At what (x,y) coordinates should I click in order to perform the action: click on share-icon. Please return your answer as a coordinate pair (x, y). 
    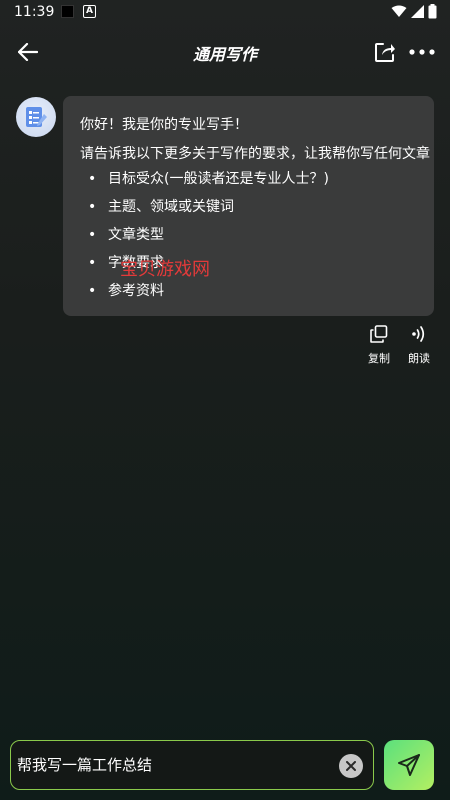
    Looking at the image, I should click on (385, 52).